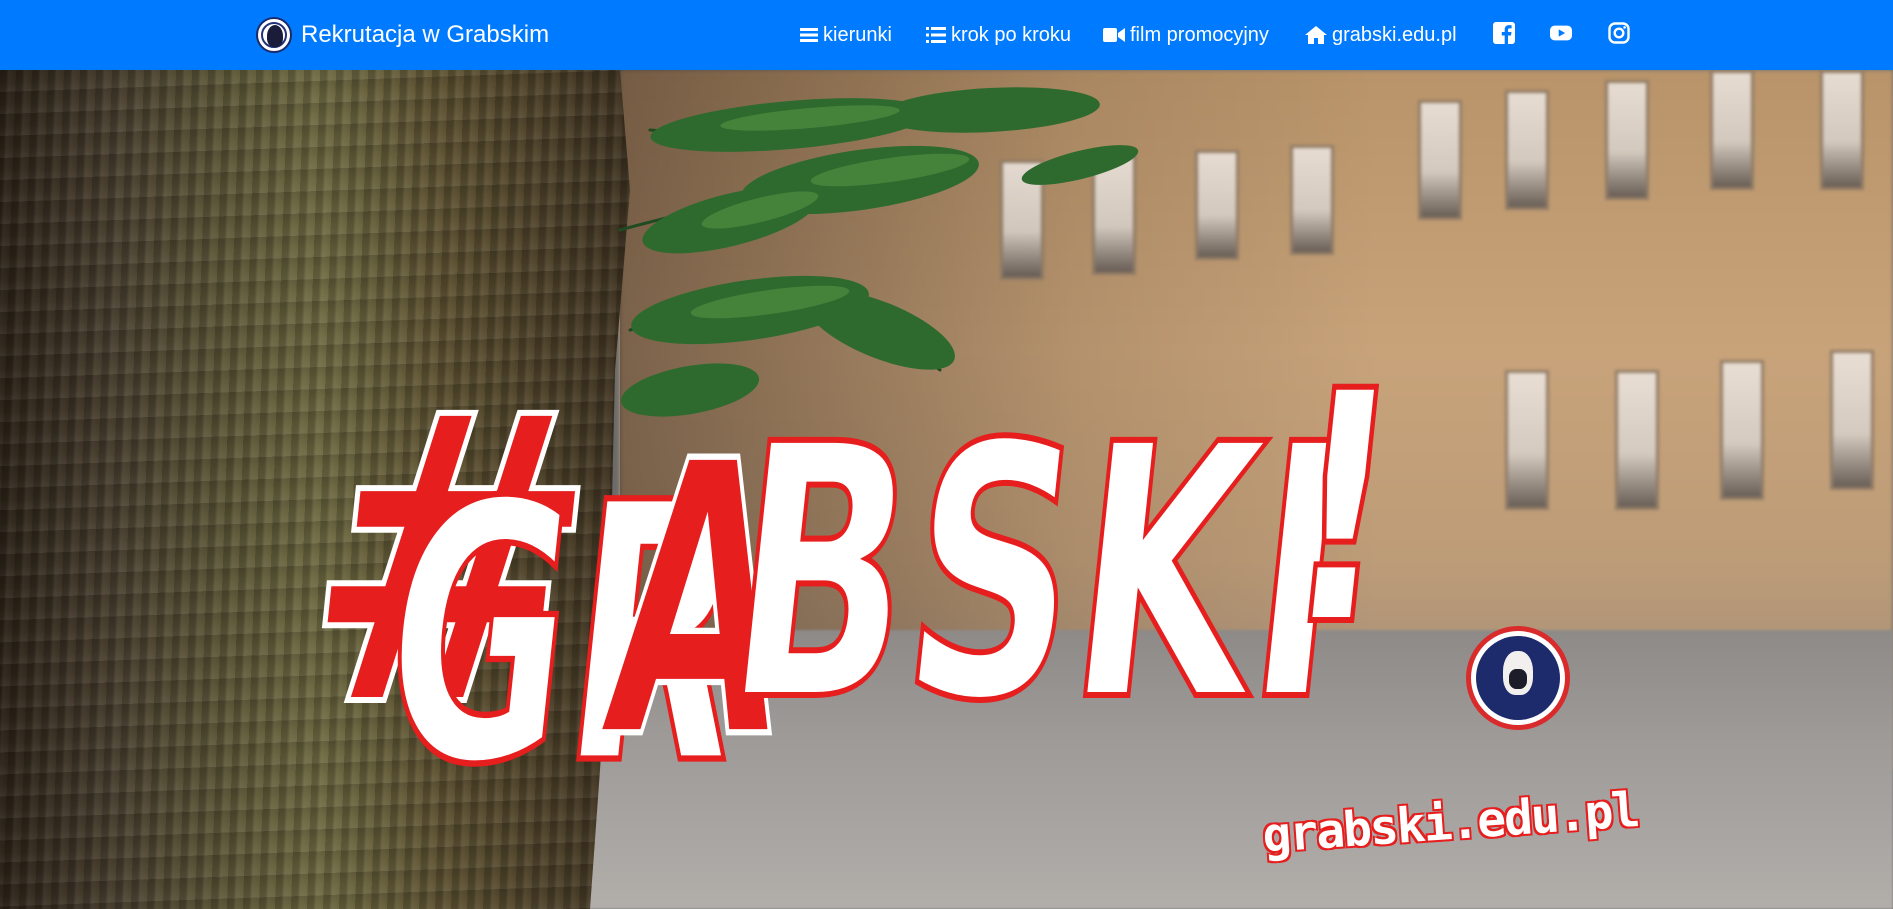 The height and width of the screenshot is (909, 1893). What do you see at coordinates (809, 35) in the screenshot?
I see `bars-icon` at bounding box center [809, 35].